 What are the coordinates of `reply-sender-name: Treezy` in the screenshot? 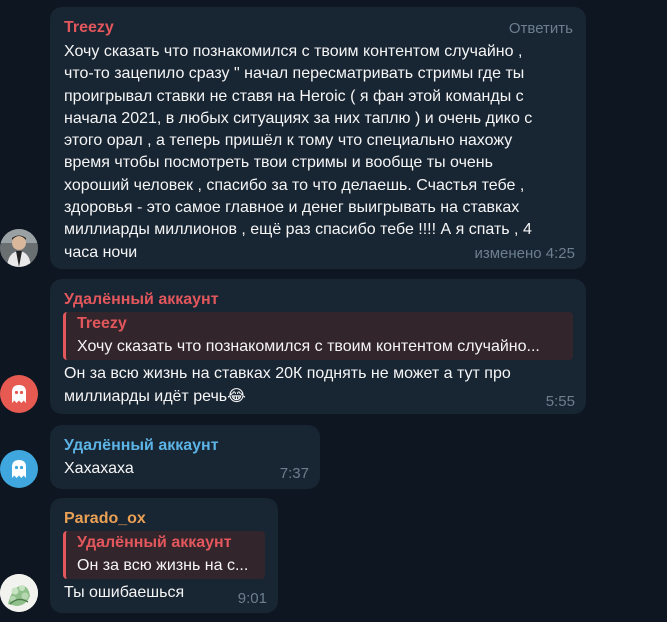 It's located at (102, 323).